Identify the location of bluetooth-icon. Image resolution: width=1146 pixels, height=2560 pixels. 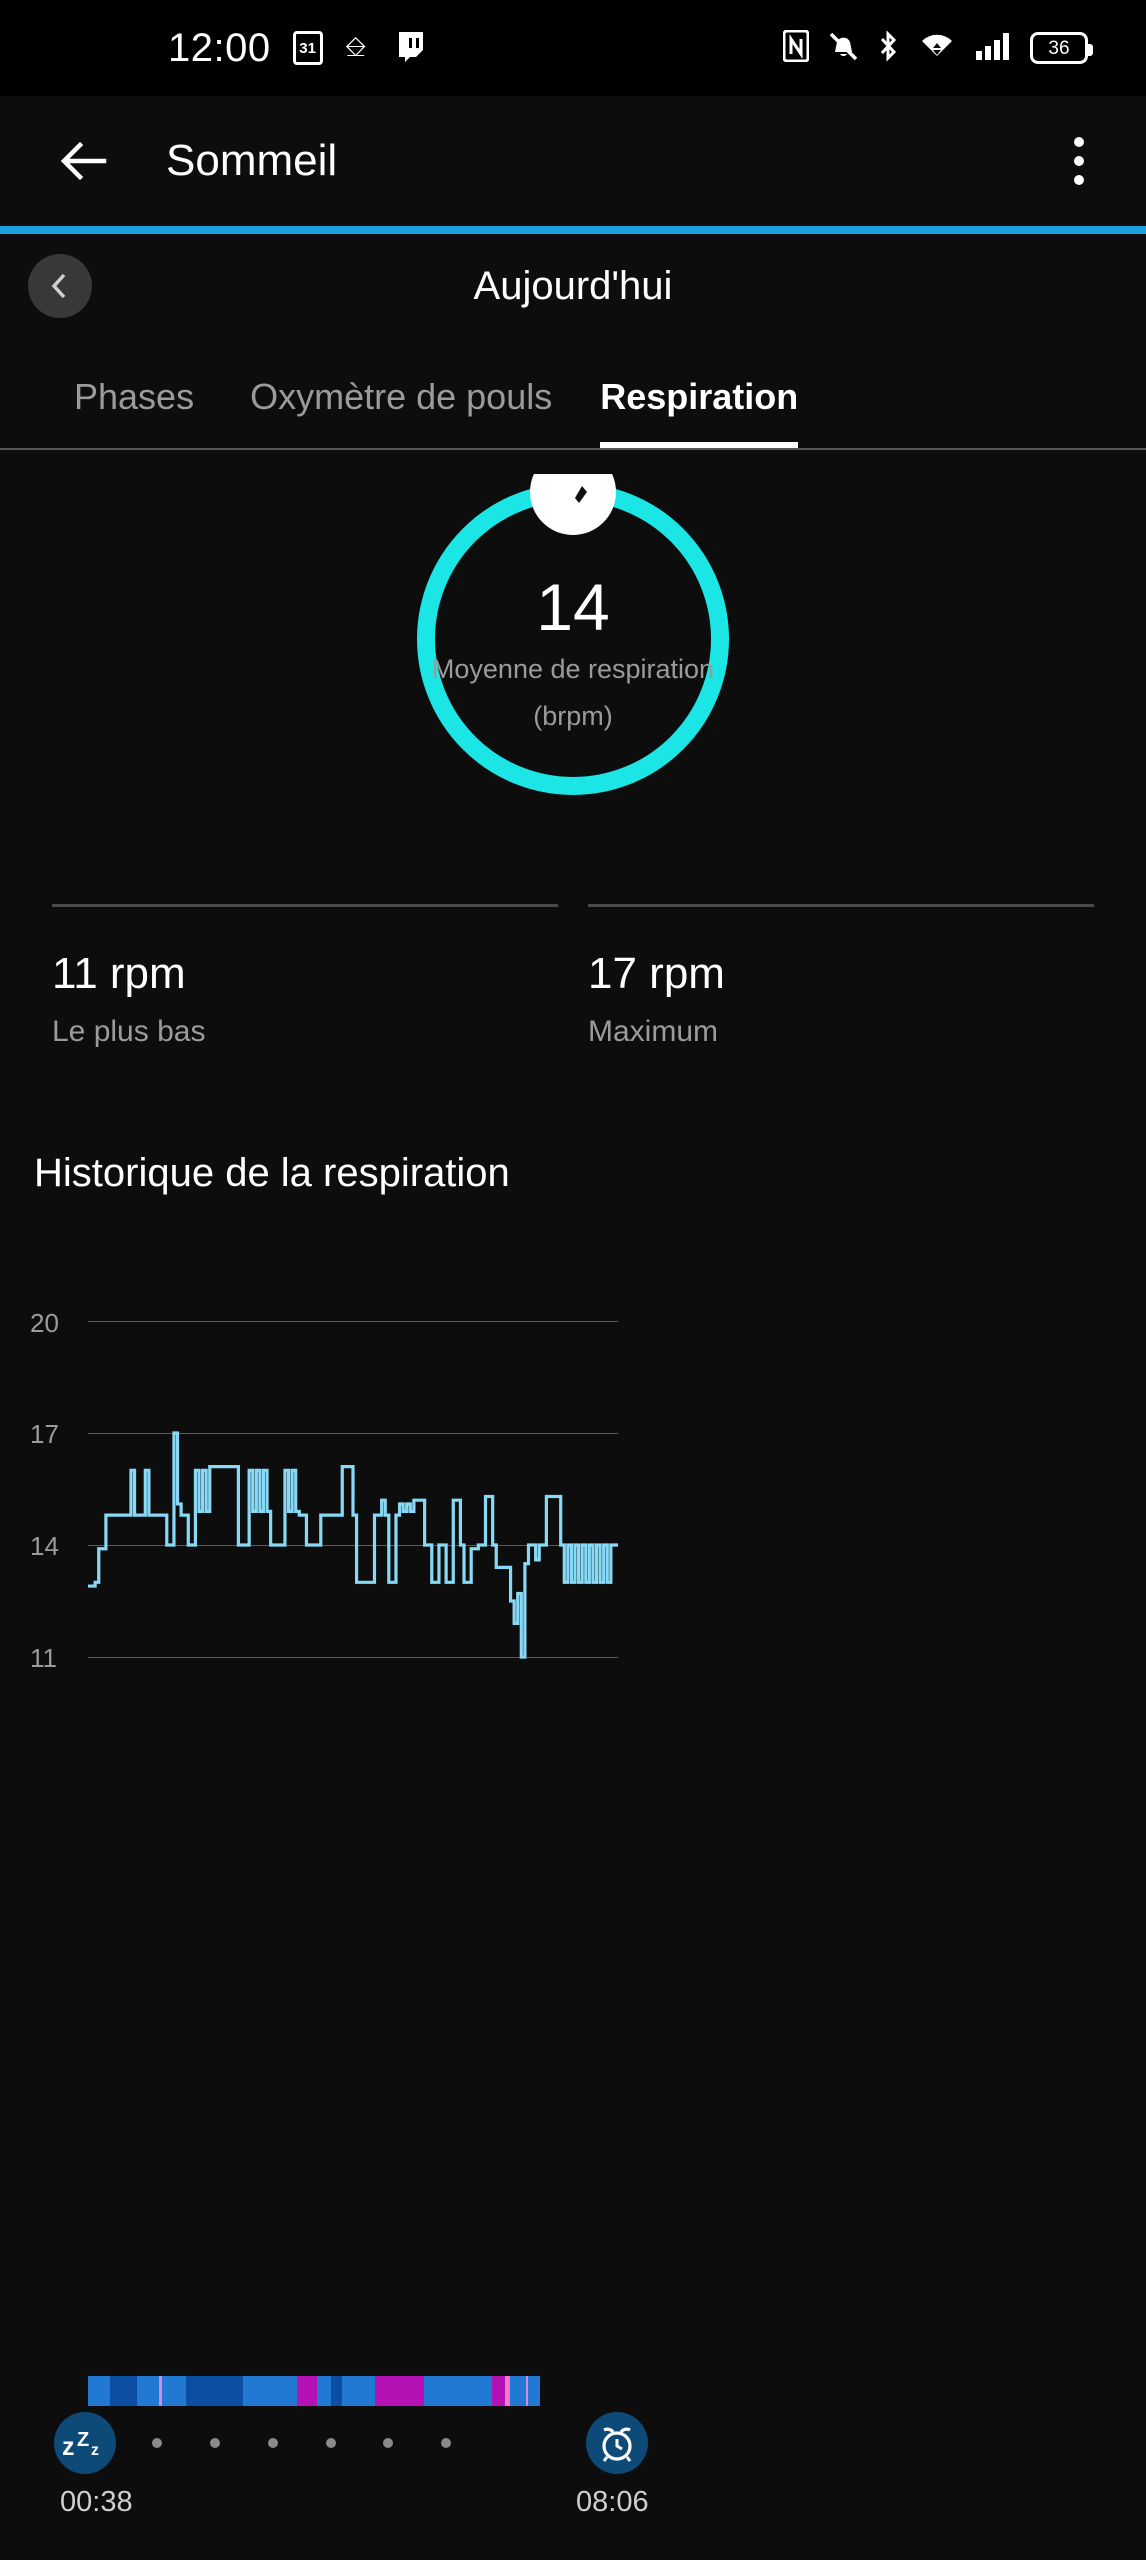
(888, 48).